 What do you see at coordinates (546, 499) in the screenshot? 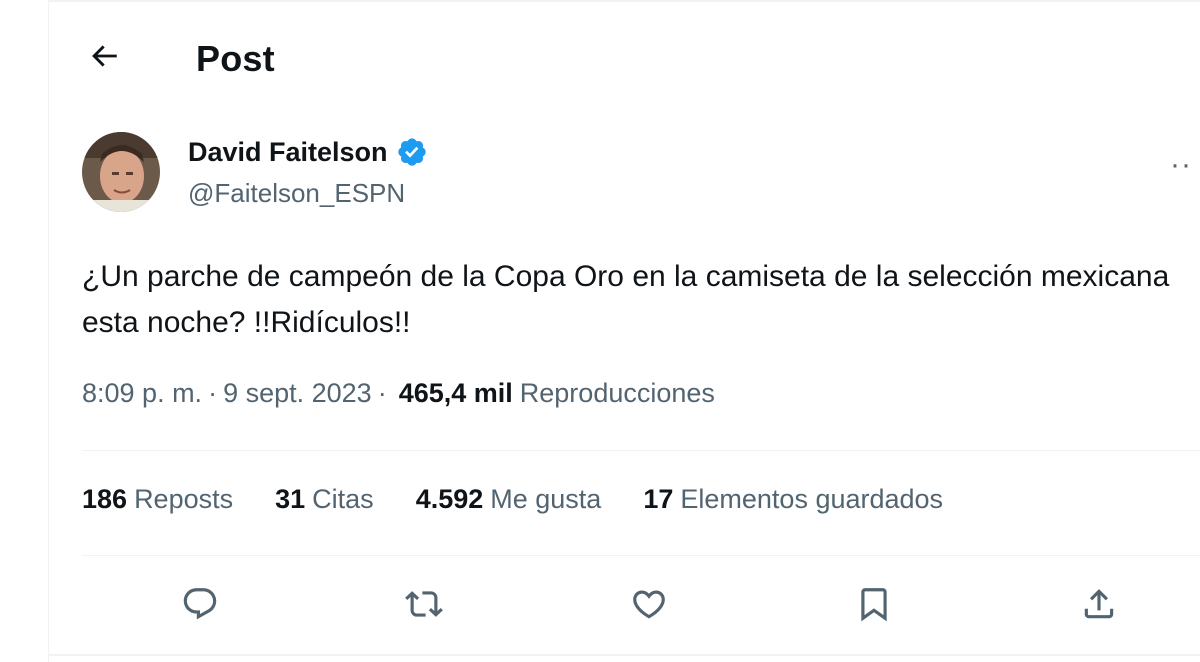
I see `stat-label: Me gusta` at bounding box center [546, 499].